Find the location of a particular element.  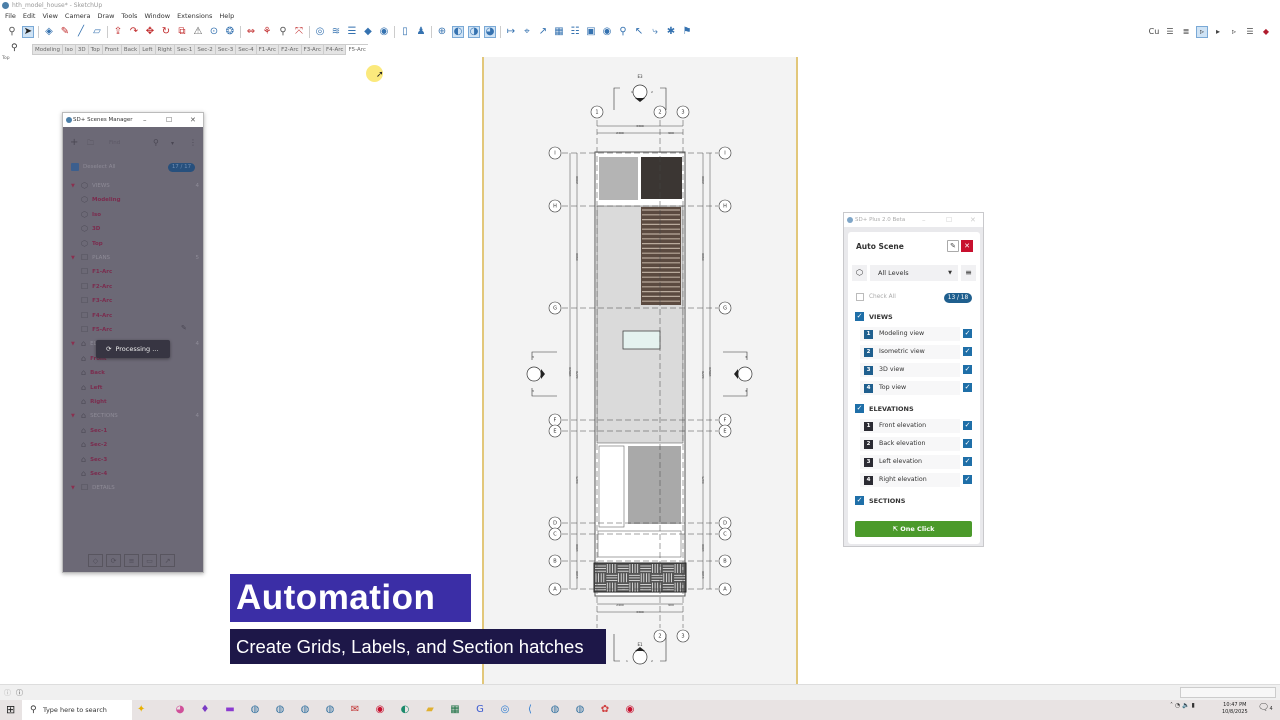

scene-tab-back: Back is located at coordinates (130, 49).